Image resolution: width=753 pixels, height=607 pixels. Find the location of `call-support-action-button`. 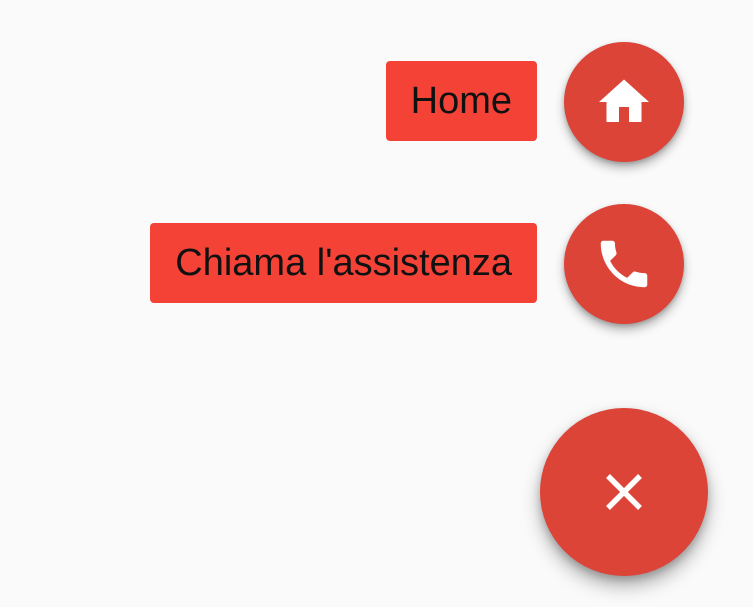

call-support-action-button is located at coordinates (624, 264).